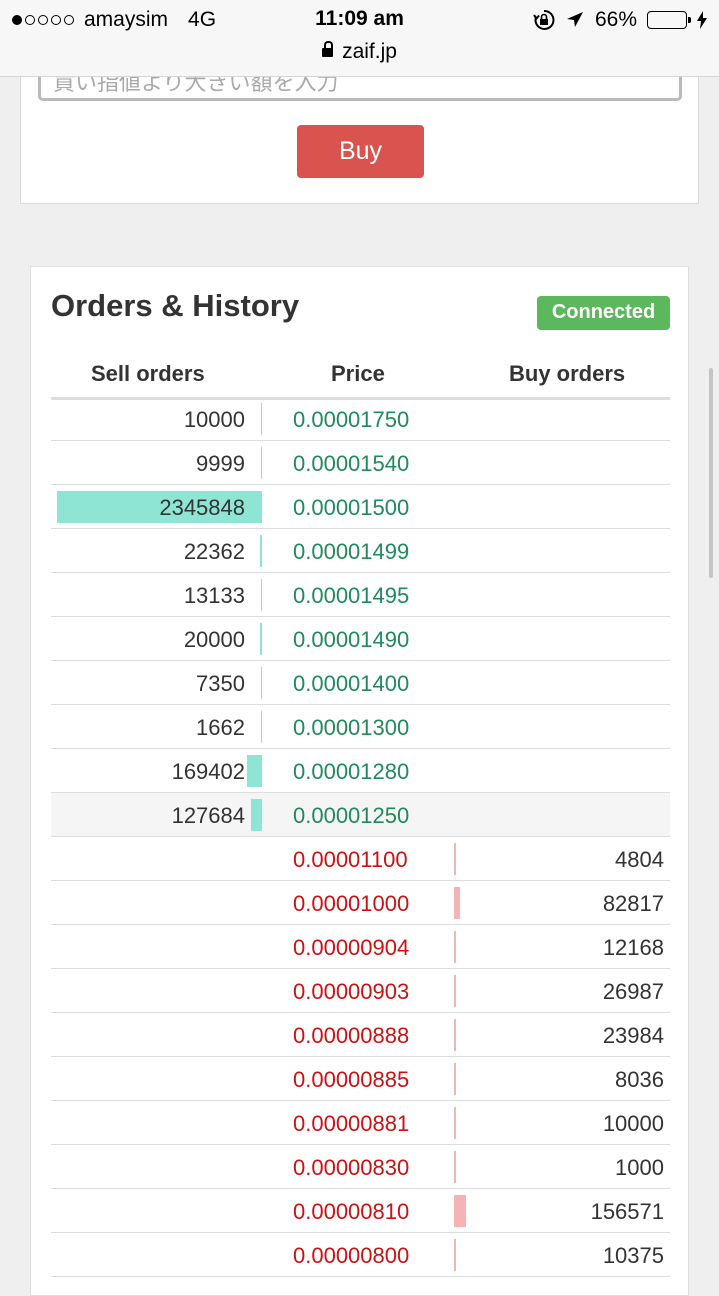 This screenshot has width=719, height=1296. Describe the element at coordinates (351, 727) in the screenshot. I see `ask-price: 0.00001300` at that location.